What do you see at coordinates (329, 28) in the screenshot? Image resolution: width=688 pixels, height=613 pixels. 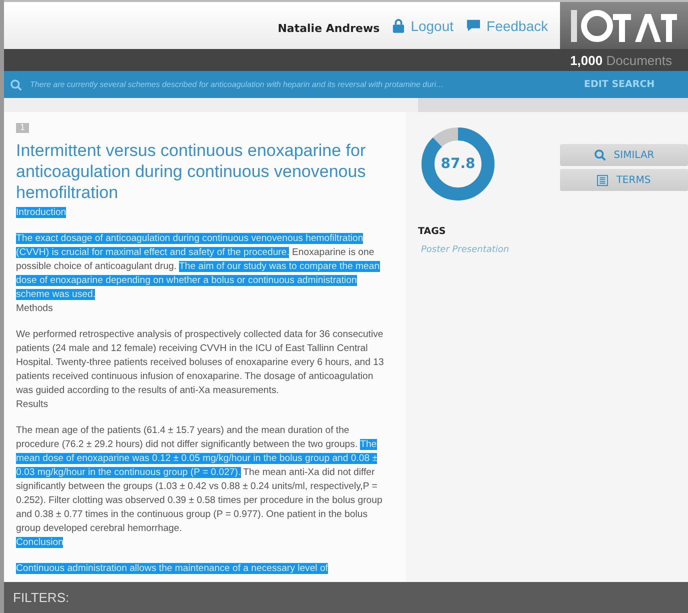 I see `user-name: Natalie Andrews` at bounding box center [329, 28].